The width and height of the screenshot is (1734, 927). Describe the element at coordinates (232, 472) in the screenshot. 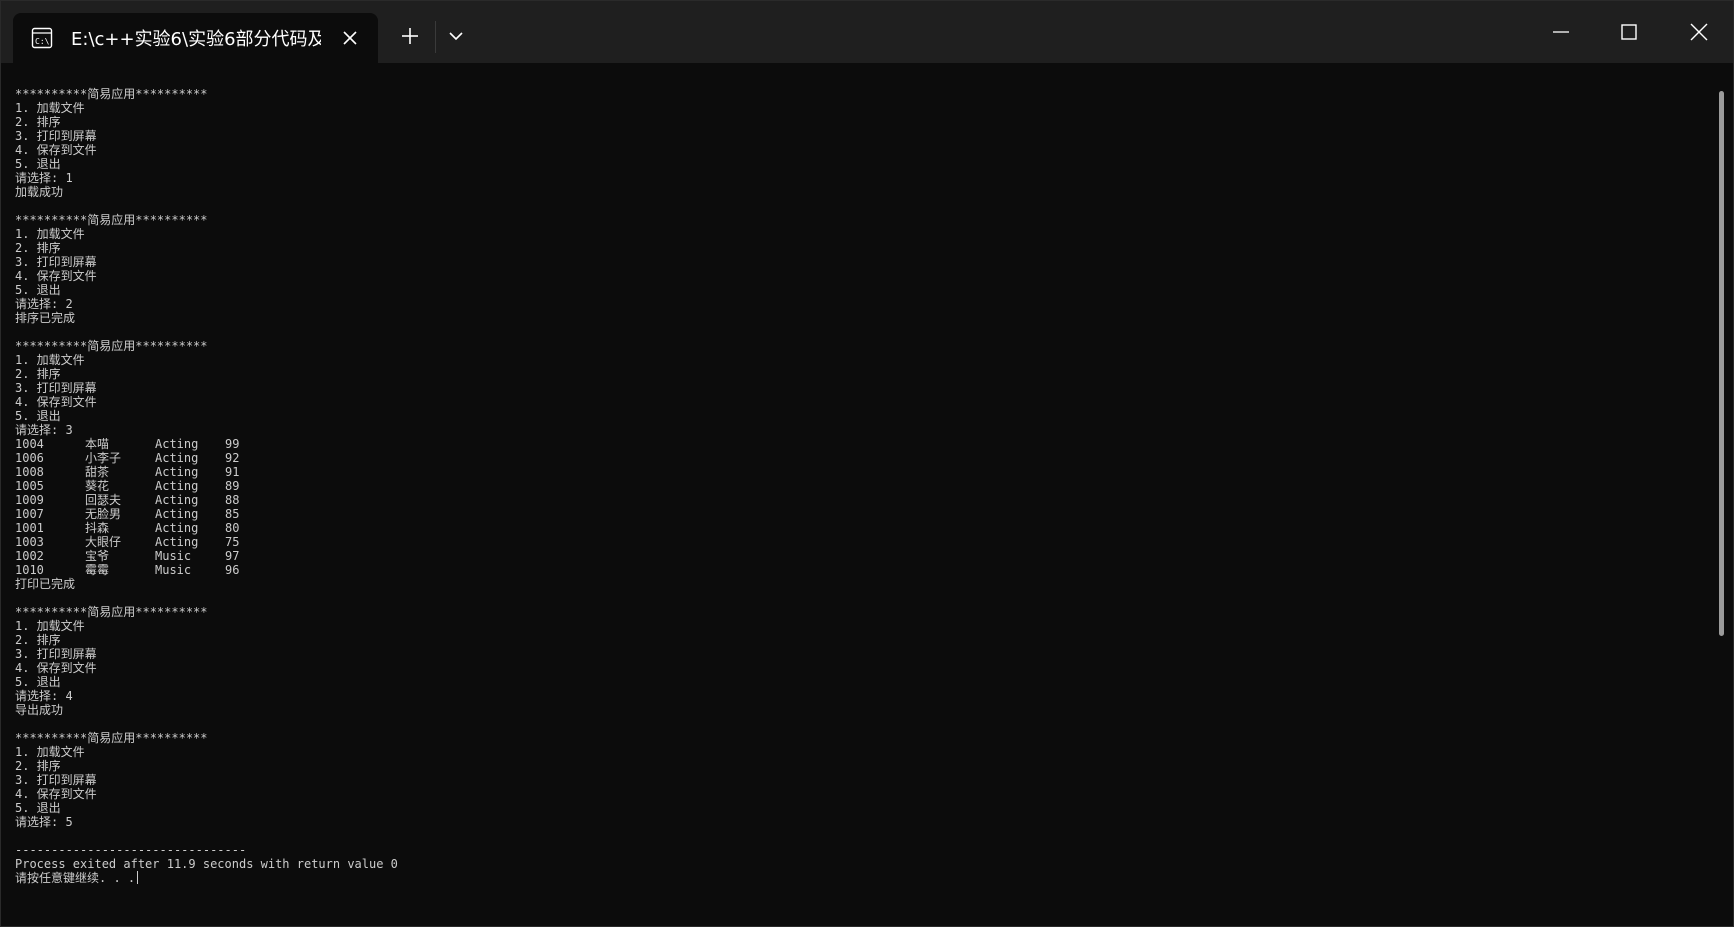

I see `score: 91` at that location.